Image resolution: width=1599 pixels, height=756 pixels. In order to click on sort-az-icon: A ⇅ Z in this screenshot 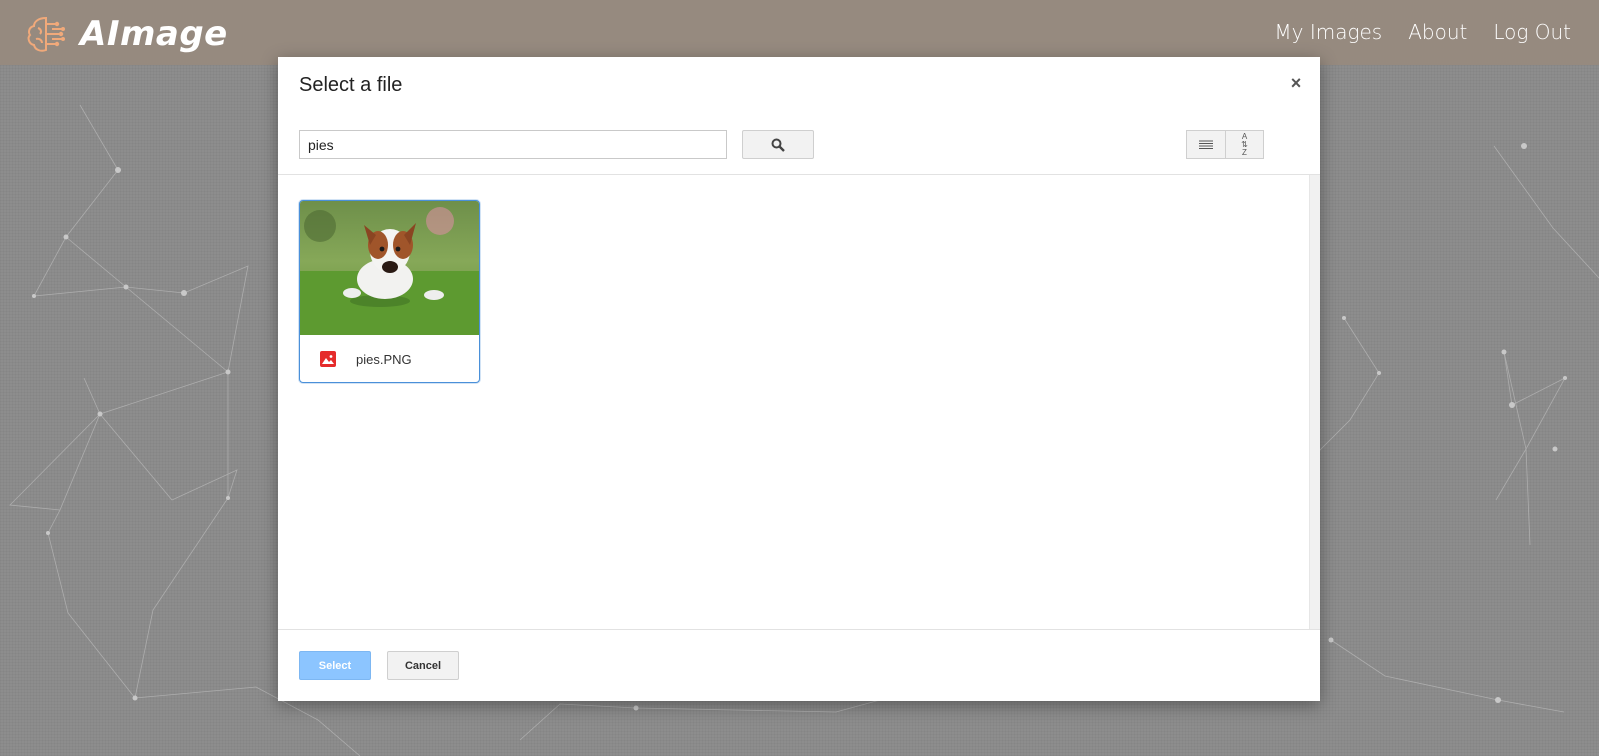, I will do `click(1244, 144)`.